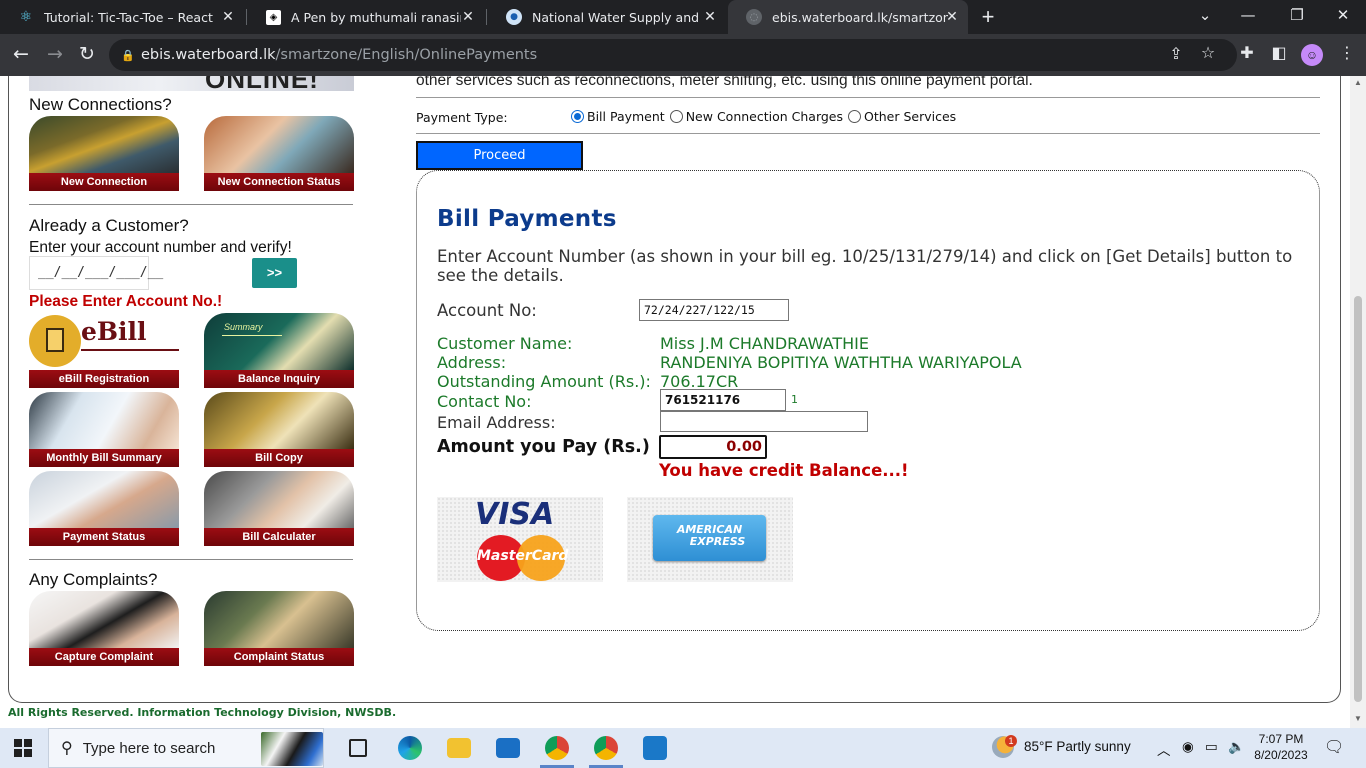 Image resolution: width=1366 pixels, height=768 pixels. What do you see at coordinates (508, 748) in the screenshot?
I see `mail-icon` at bounding box center [508, 748].